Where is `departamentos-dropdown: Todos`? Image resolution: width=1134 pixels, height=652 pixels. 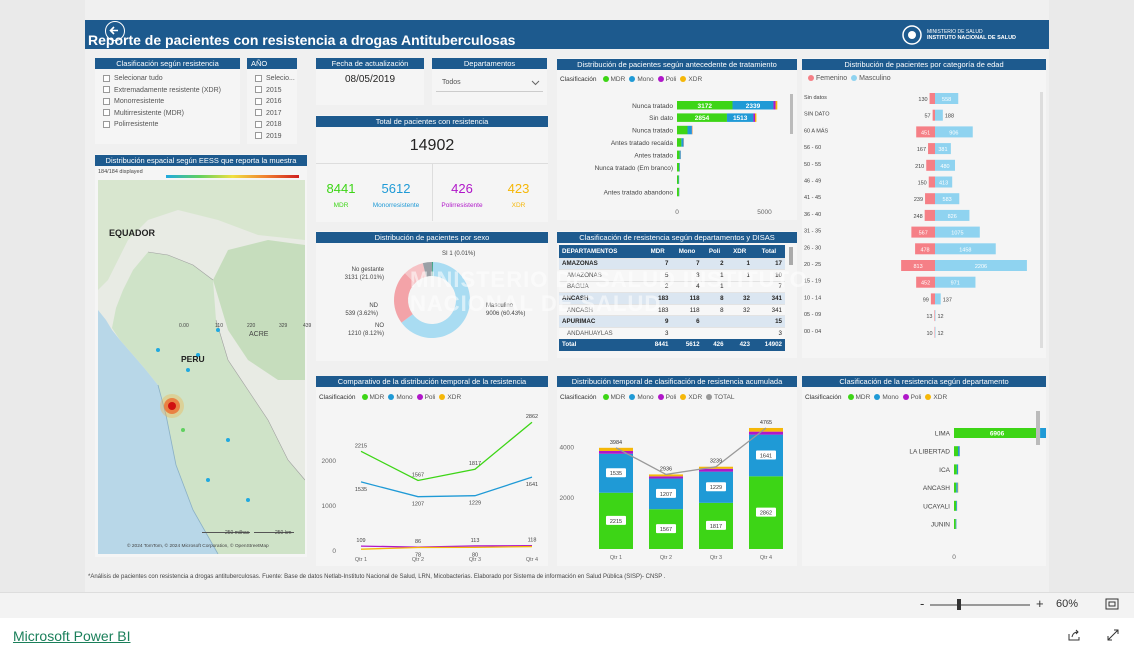
departamentos-dropdown: Todos is located at coordinates (489, 83).